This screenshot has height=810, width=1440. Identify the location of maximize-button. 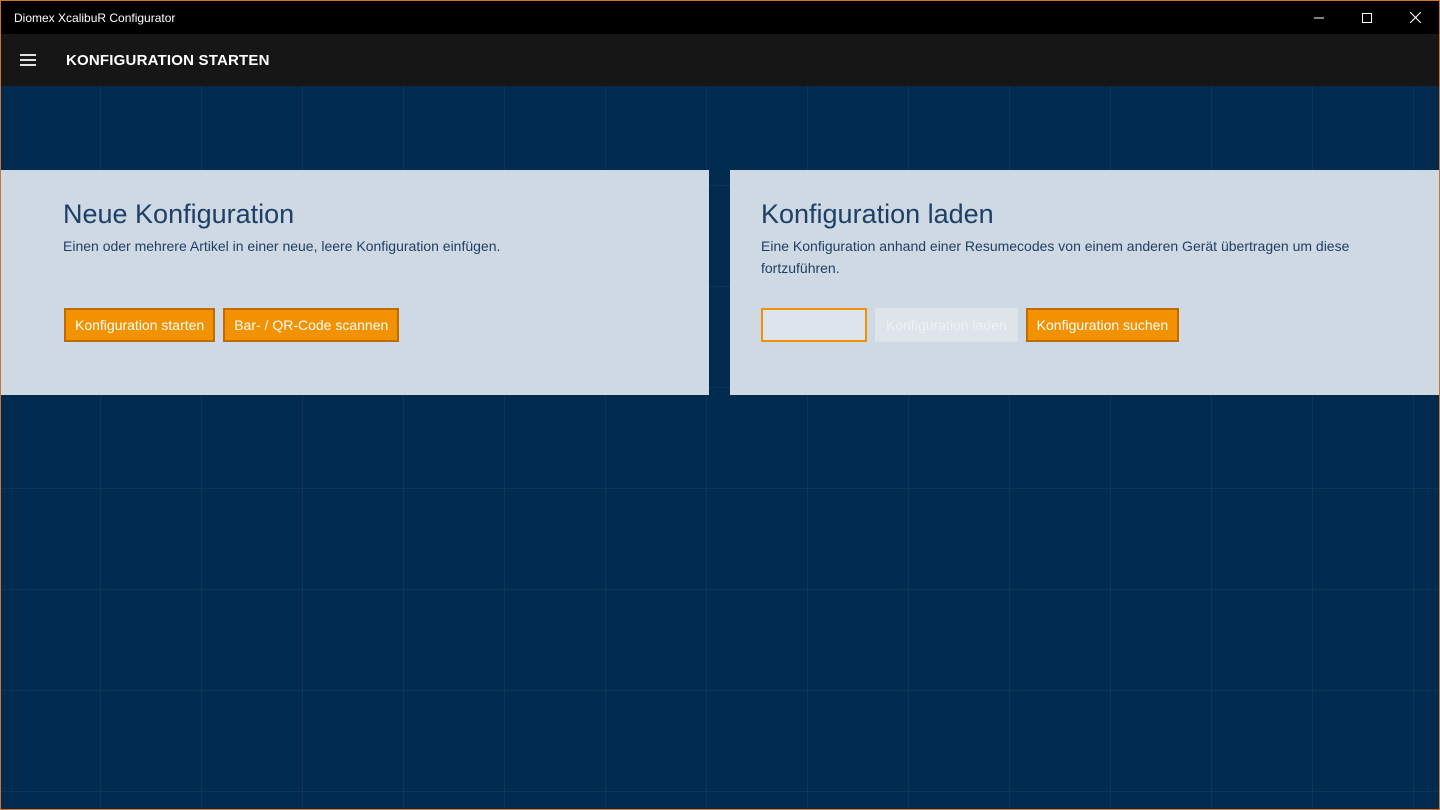
(1367, 17).